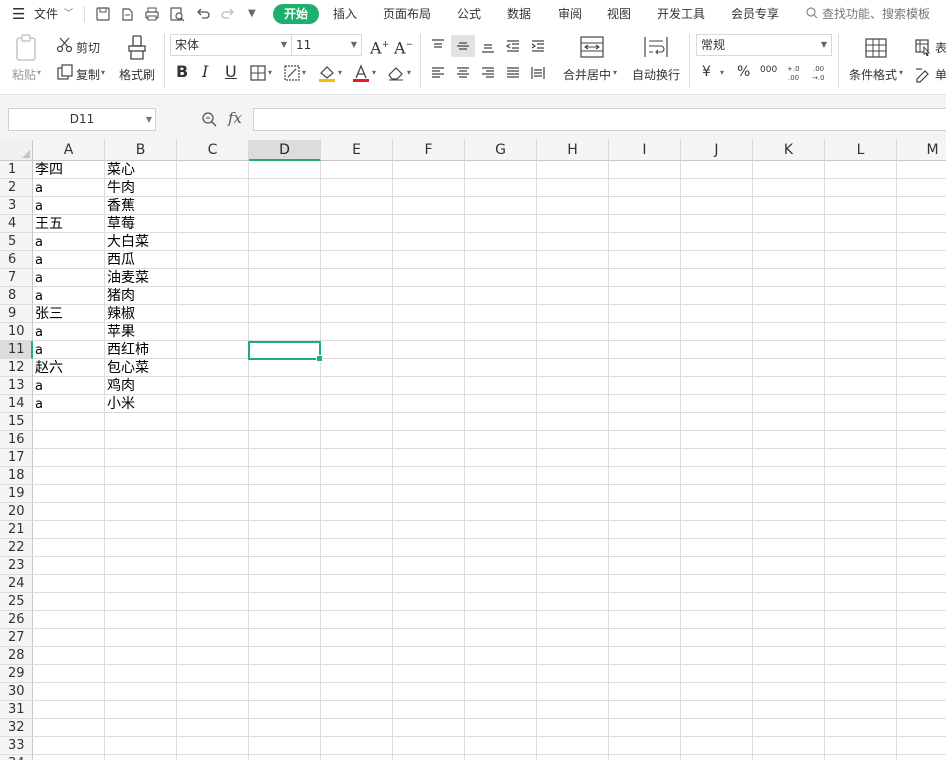 Image resolution: width=946 pixels, height=760 pixels. I want to click on cell-a13: a, so click(69, 386).